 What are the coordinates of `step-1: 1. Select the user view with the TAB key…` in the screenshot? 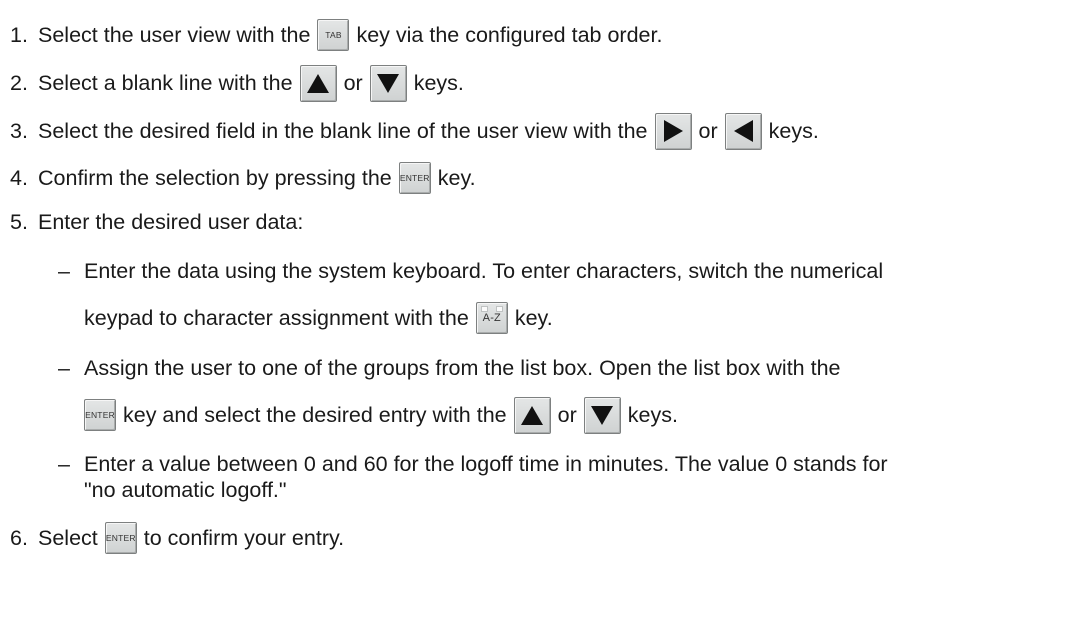 It's located at (331, 35).